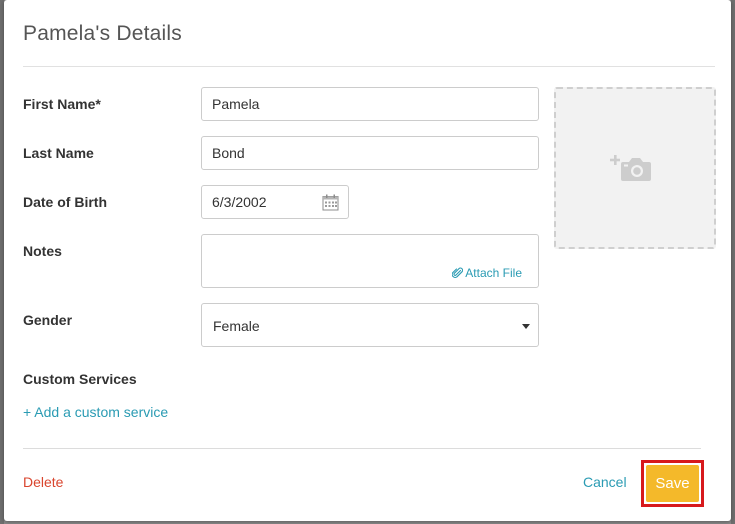 This screenshot has width=735, height=524. I want to click on delete-button: Delete, so click(43, 482).